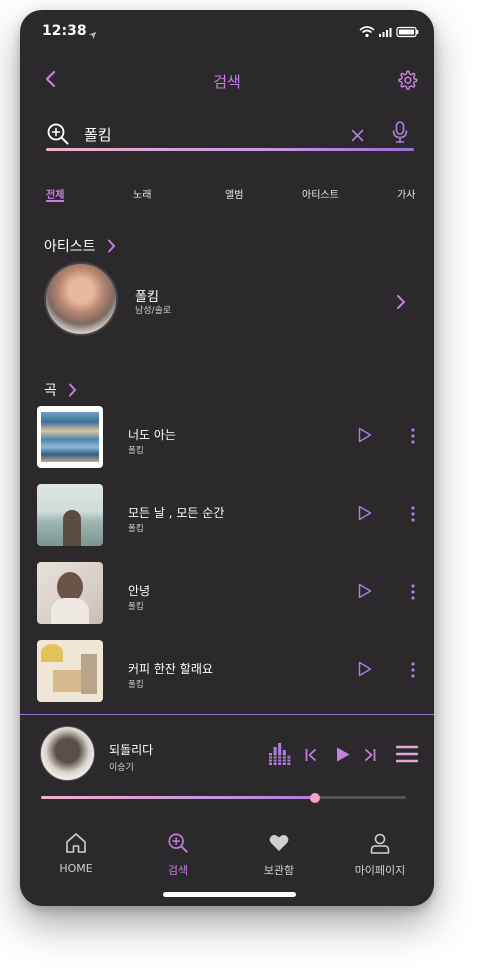 The image size is (494, 976). I want to click on song-row: 커피 한잔 할래요 폴킴, so click(227, 674).